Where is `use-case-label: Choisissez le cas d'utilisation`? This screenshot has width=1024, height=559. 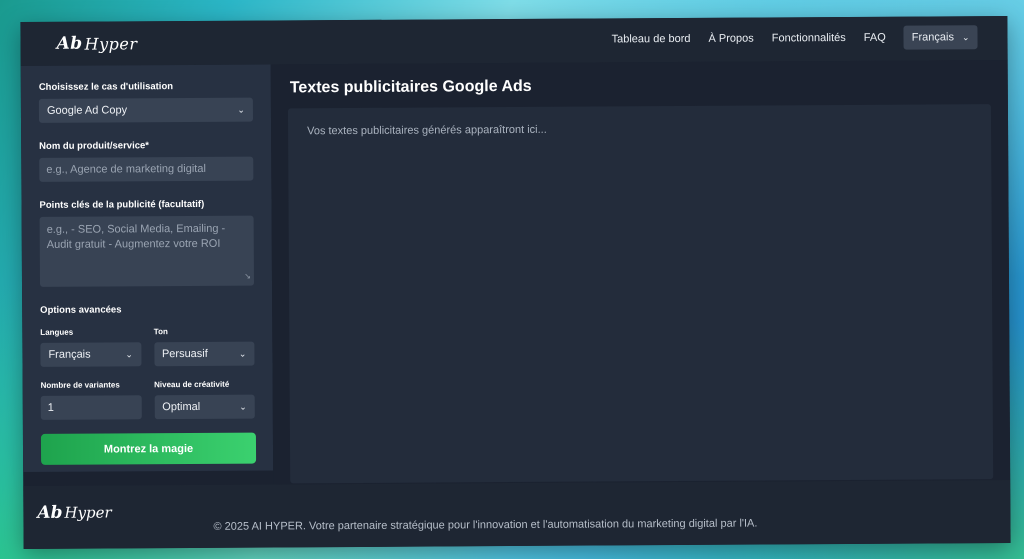
use-case-label: Choisissez le cas d'utilisation is located at coordinates (106, 87).